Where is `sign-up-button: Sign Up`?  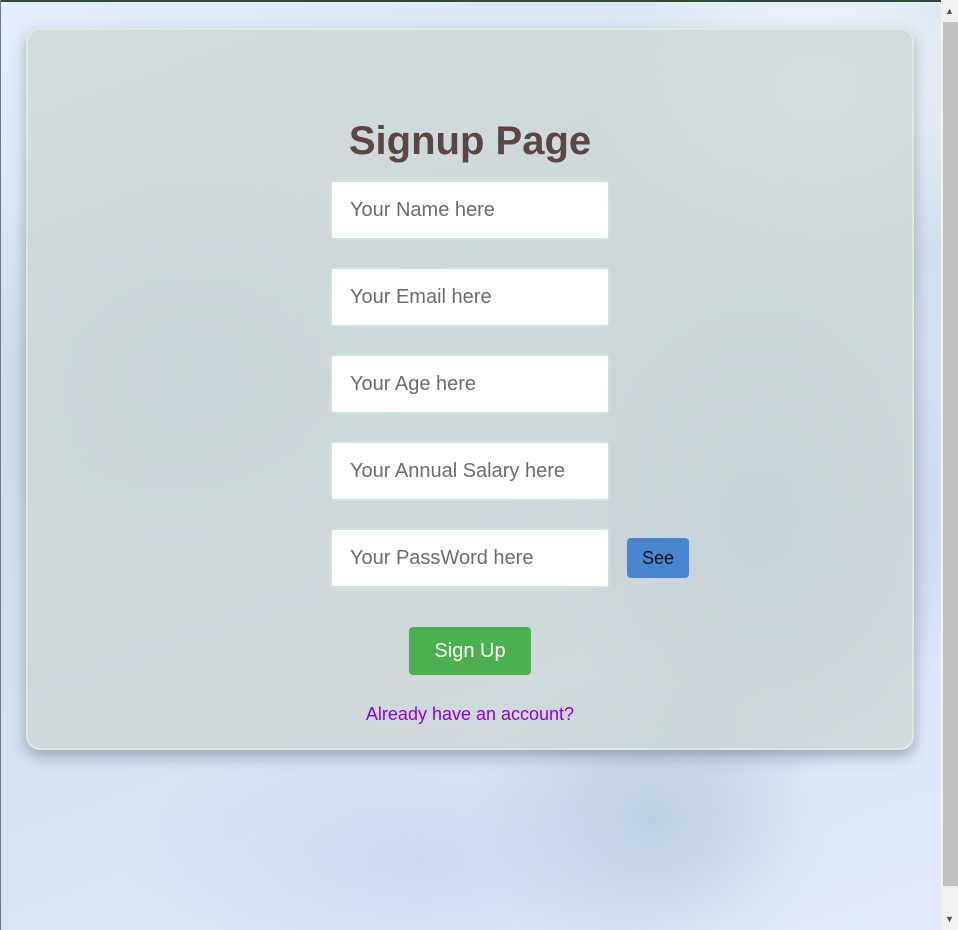 sign-up-button: Sign Up is located at coordinates (470, 651).